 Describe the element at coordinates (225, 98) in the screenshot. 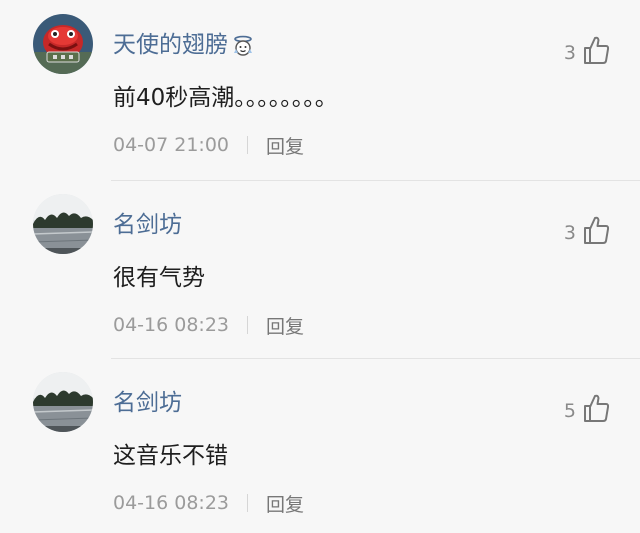

I see `comment-text: 前40秒高潮。。。。。。。。` at that location.